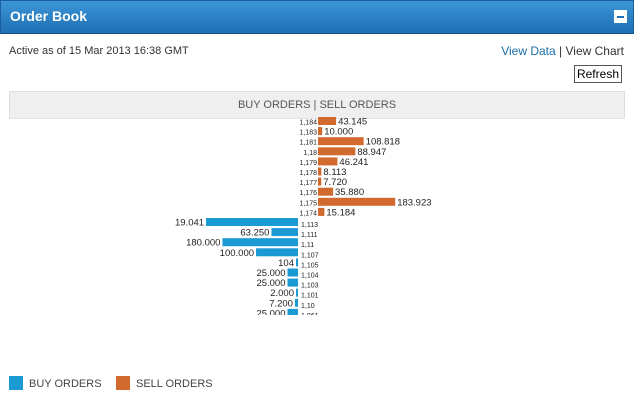 This screenshot has width=634, height=400. What do you see at coordinates (237, 253) in the screenshot?
I see `buy-volume-label: 100.000` at bounding box center [237, 253].